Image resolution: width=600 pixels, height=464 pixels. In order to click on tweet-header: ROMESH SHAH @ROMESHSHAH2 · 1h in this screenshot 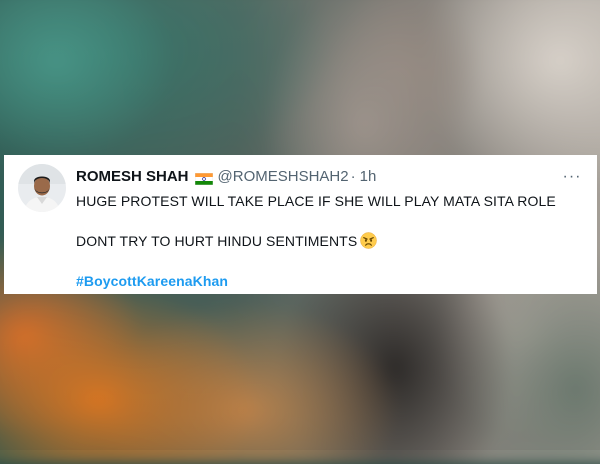, I will do `click(330, 177)`.